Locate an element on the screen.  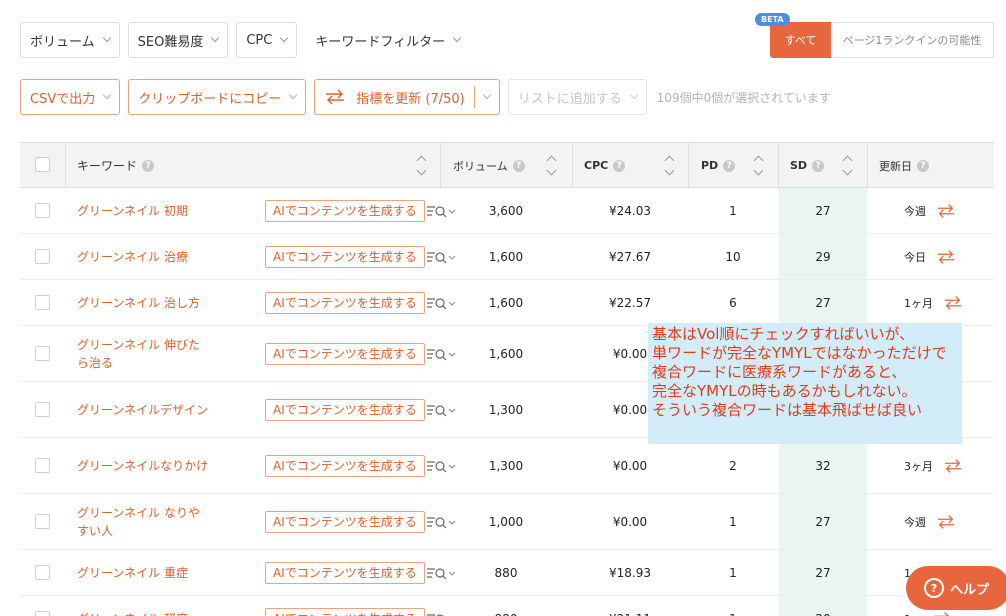
volume-cell: 1,300 is located at coordinates (506, 409).